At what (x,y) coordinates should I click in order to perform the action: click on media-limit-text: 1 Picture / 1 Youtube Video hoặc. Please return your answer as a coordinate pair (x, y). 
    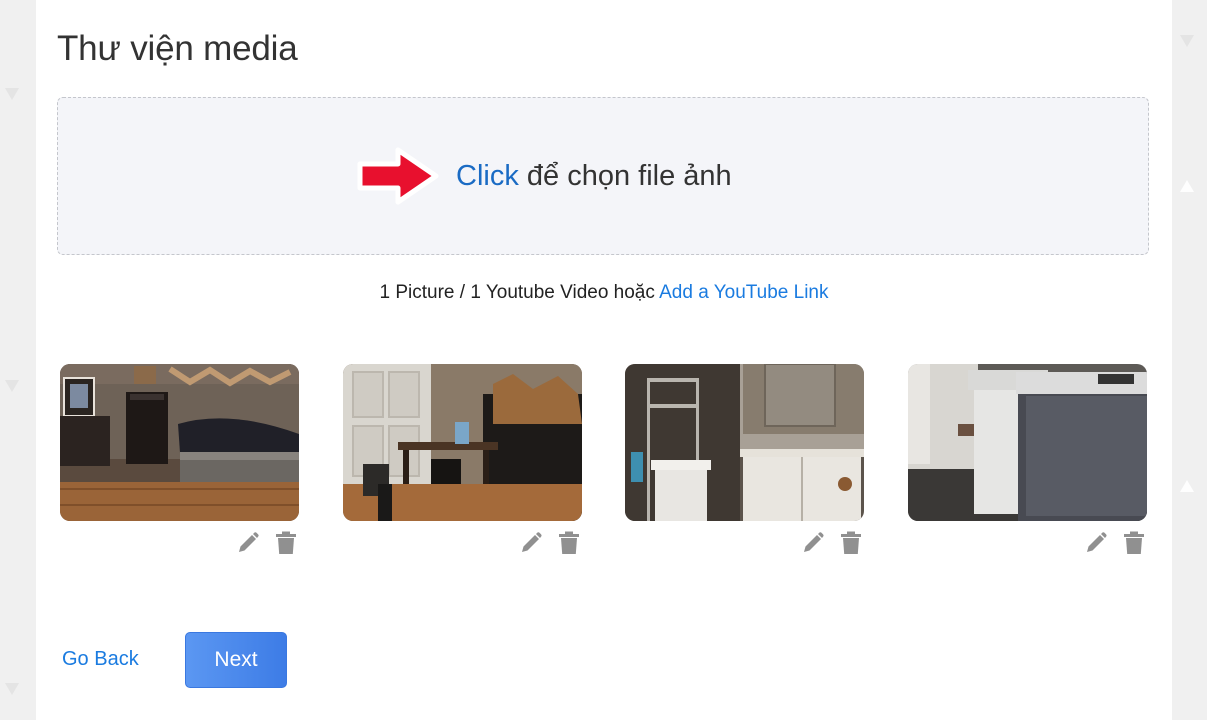
    Looking at the image, I should click on (519, 292).